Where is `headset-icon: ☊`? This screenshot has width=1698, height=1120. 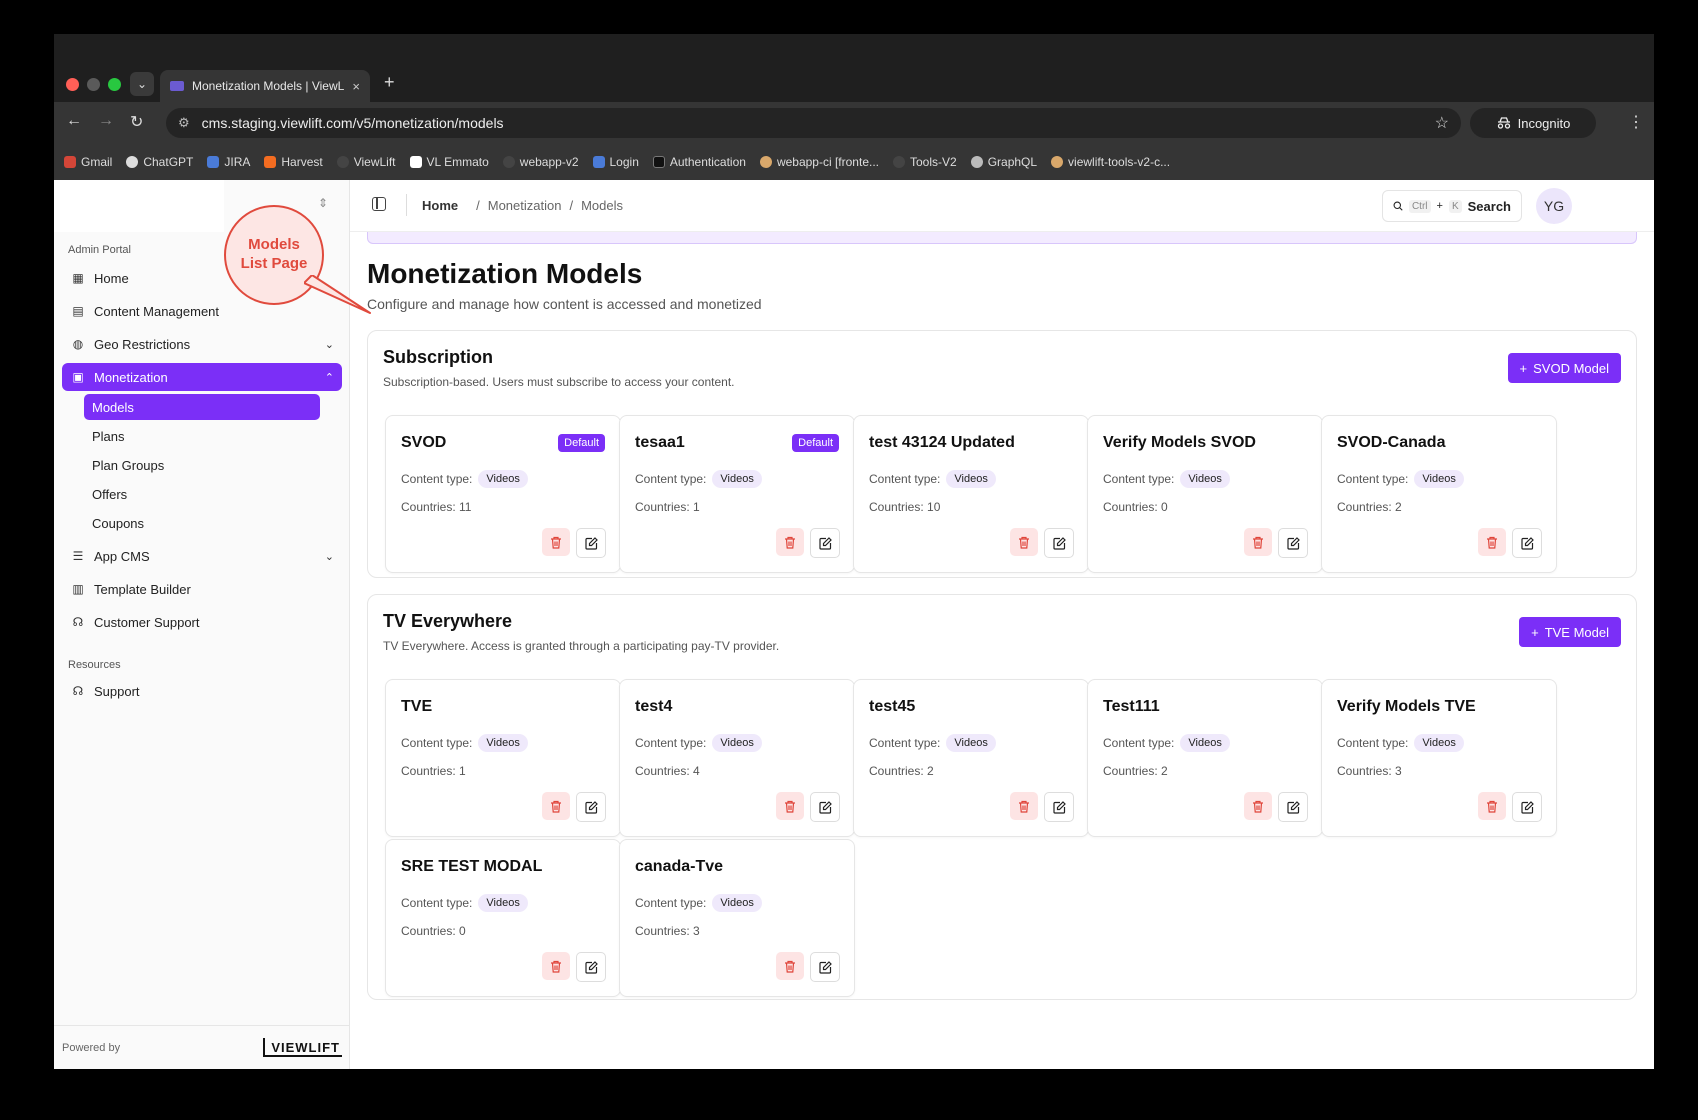
headset-icon: ☊ is located at coordinates (78, 691).